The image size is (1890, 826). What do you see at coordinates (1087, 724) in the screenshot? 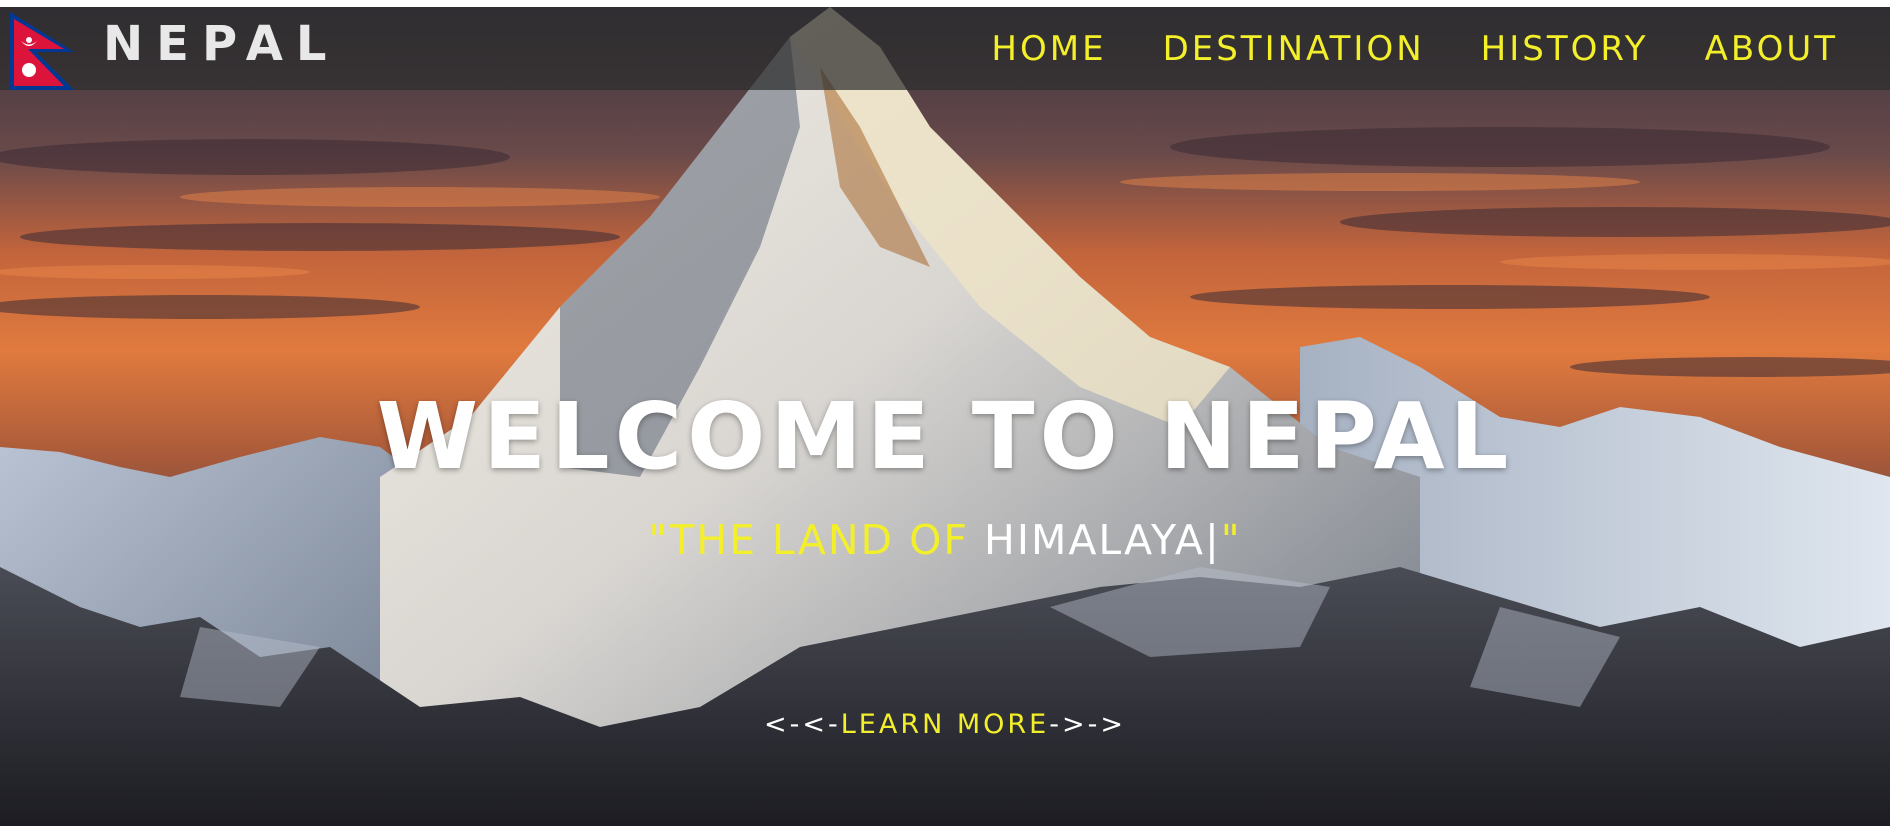
I see `right-arrows-icon: ->->` at bounding box center [1087, 724].